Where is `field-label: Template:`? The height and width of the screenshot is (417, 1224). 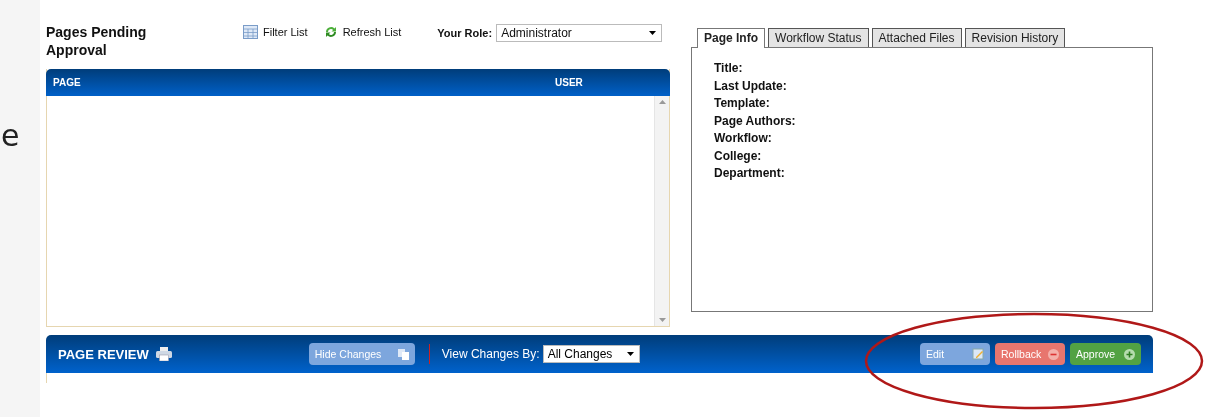
field-label: Template: is located at coordinates (742, 103).